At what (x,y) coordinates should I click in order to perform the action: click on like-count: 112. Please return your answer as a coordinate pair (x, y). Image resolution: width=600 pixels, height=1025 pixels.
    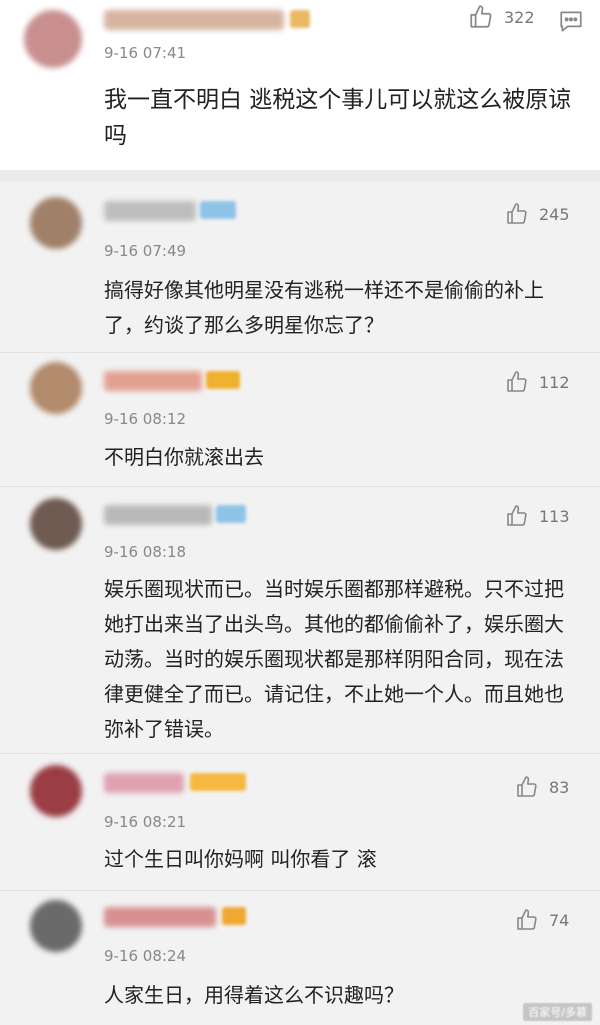
    Looking at the image, I should click on (554, 382).